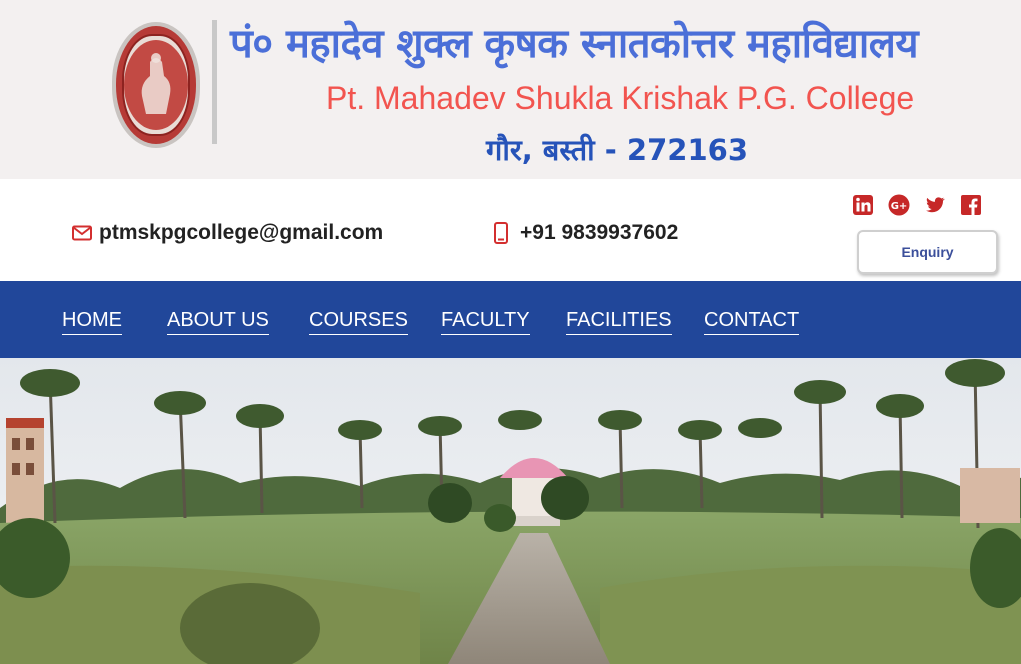 This screenshot has width=1021, height=664. Describe the element at coordinates (935, 205) in the screenshot. I see `twitter-icon` at that location.